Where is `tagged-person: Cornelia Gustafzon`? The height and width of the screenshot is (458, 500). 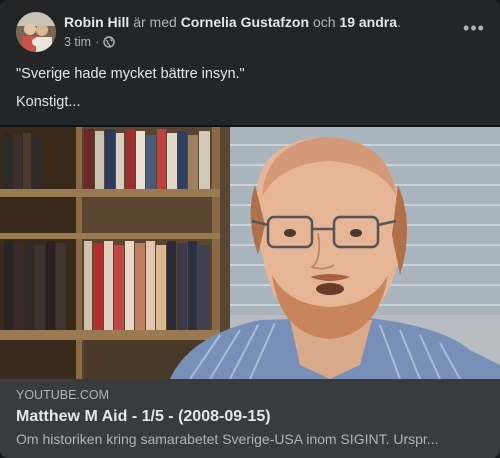
tagged-person: Cornelia Gustafzon is located at coordinates (245, 22).